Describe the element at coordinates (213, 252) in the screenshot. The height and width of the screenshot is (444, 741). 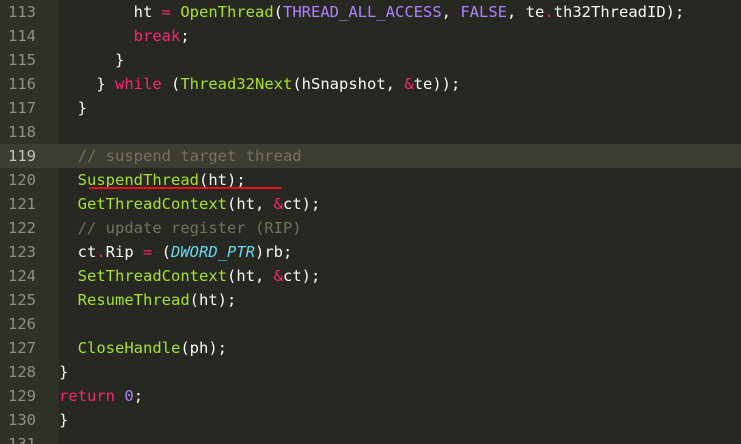
I see `code-token: DWORD_PTR` at that location.